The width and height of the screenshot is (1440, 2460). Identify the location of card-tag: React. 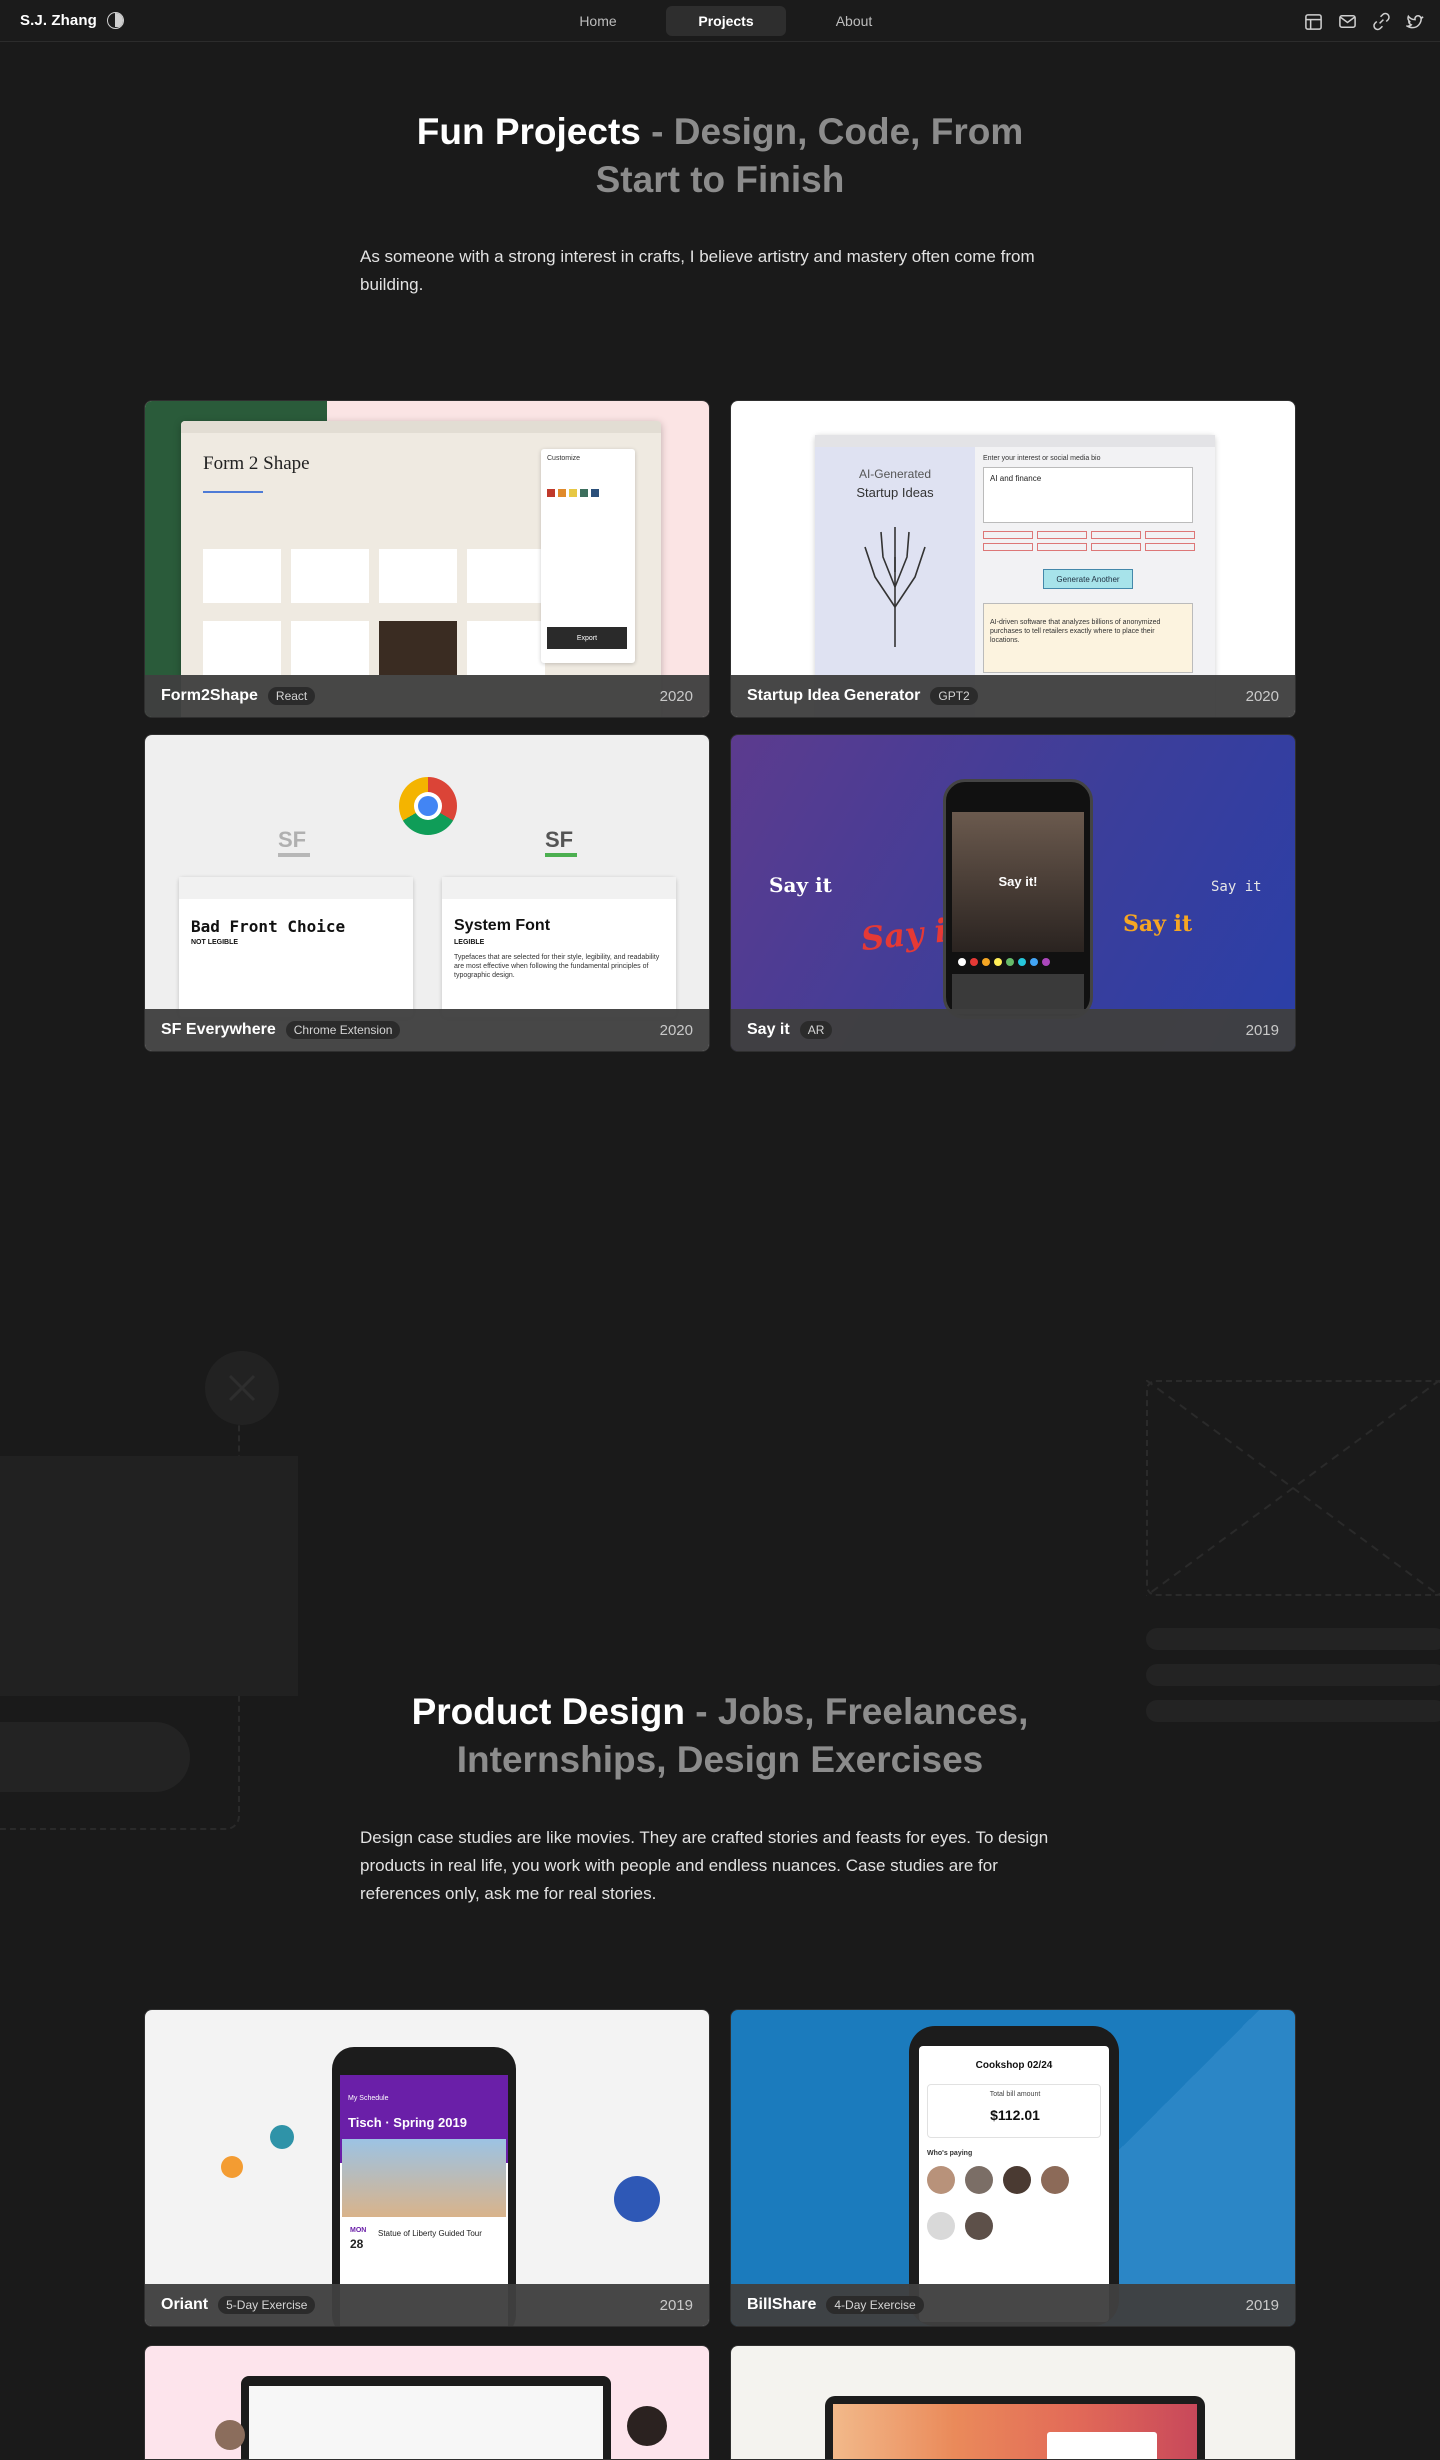
(291, 696).